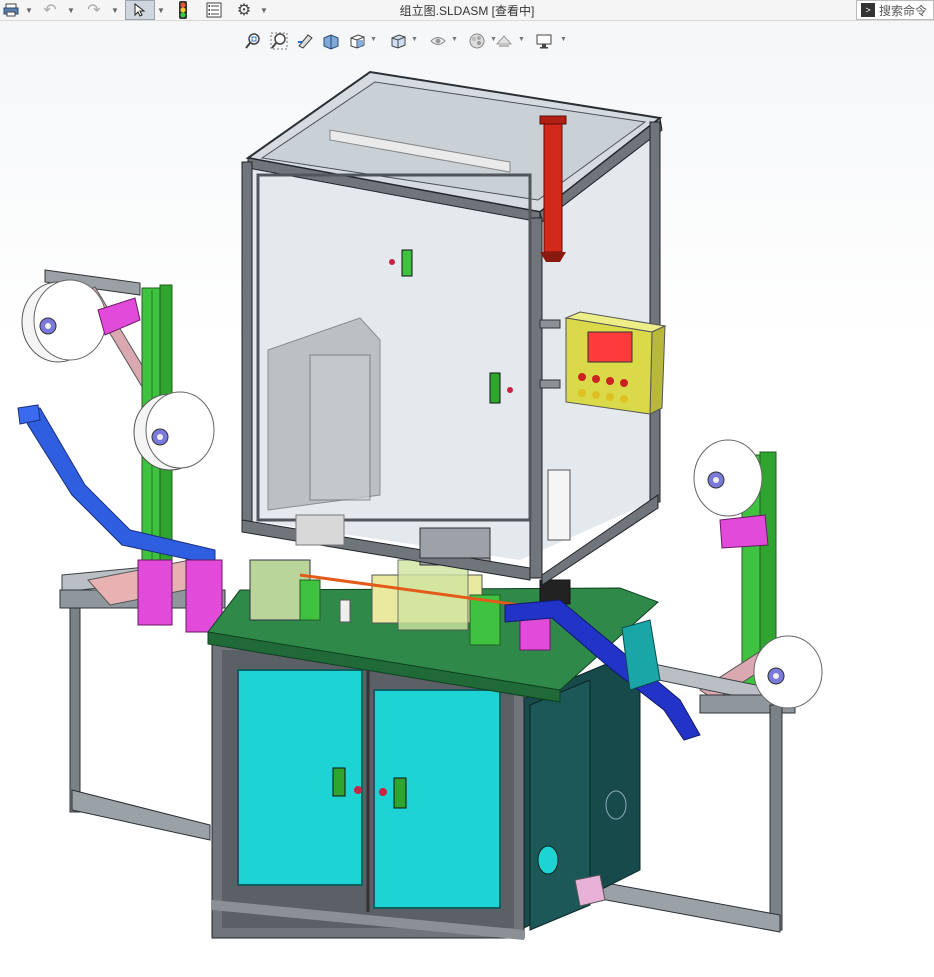 The width and height of the screenshot is (934, 977). What do you see at coordinates (563, 39) in the screenshot?
I see `view-settings-dropdown-icon: ▼` at bounding box center [563, 39].